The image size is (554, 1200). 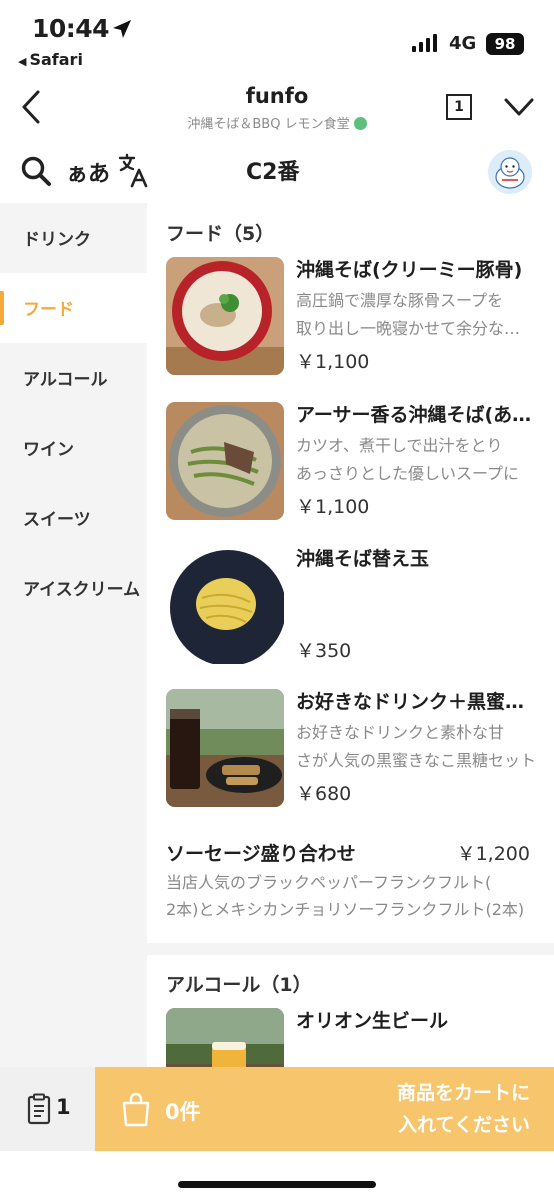 What do you see at coordinates (416, 328) in the screenshot?
I see `item-description-line: 取り出し一晩寝かせて余分な脂を取り除いた` at bounding box center [416, 328].